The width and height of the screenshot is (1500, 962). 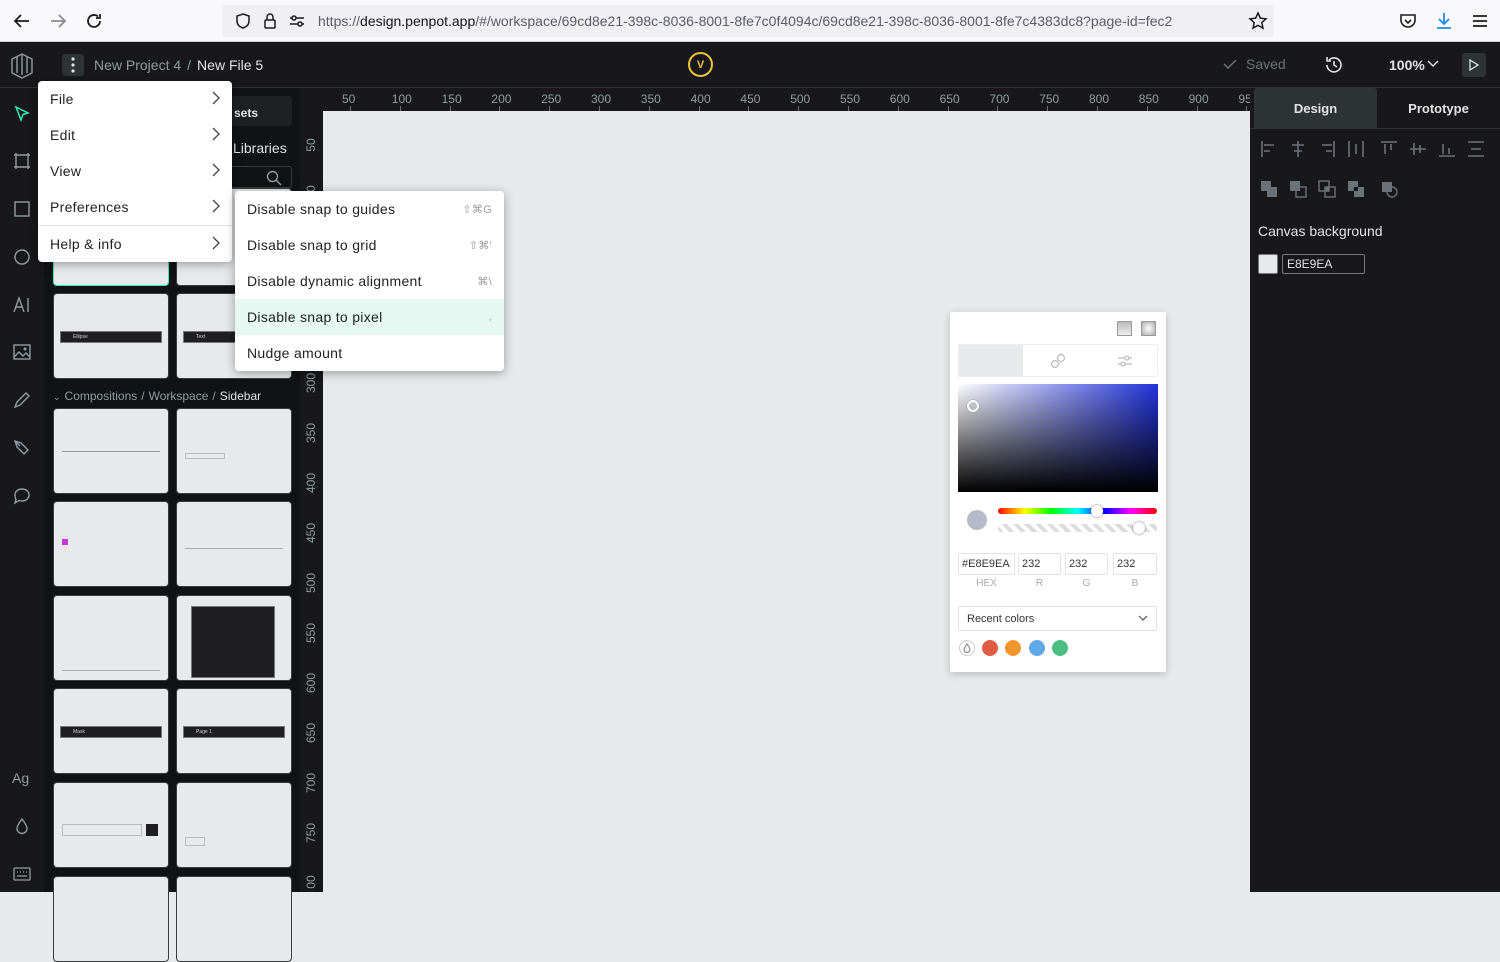 What do you see at coordinates (1148, 328) in the screenshot?
I see `picker-mode-gradient-icon` at bounding box center [1148, 328].